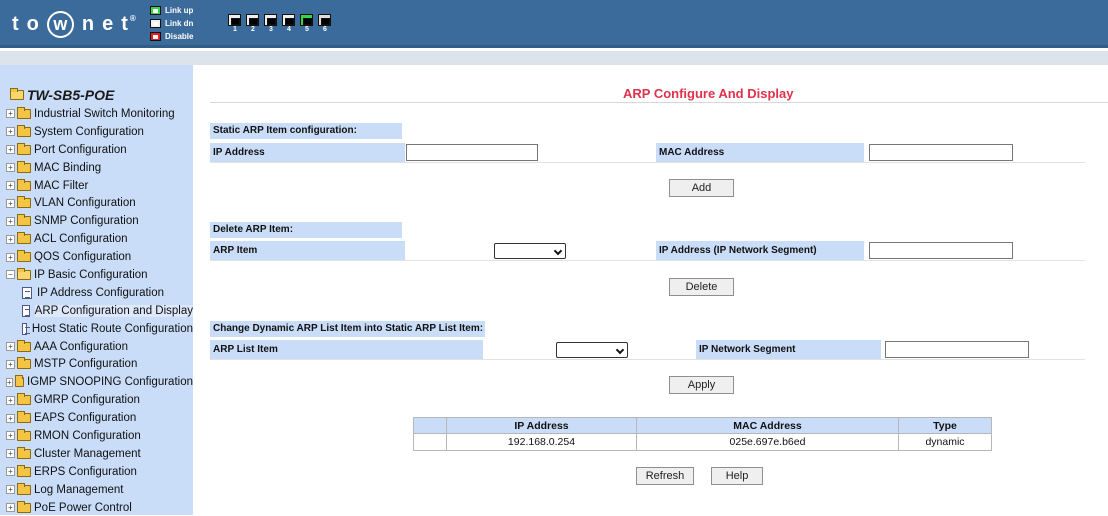  I want to click on sidebar-item-system-configuration: + System Configuration, so click(96, 132).